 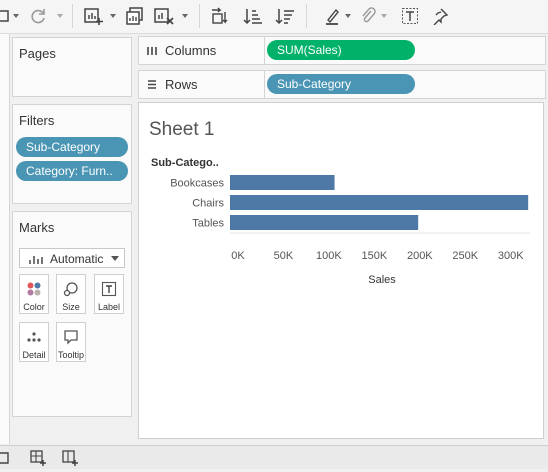 I want to click on columns-icon, so click(x=152, y=51).